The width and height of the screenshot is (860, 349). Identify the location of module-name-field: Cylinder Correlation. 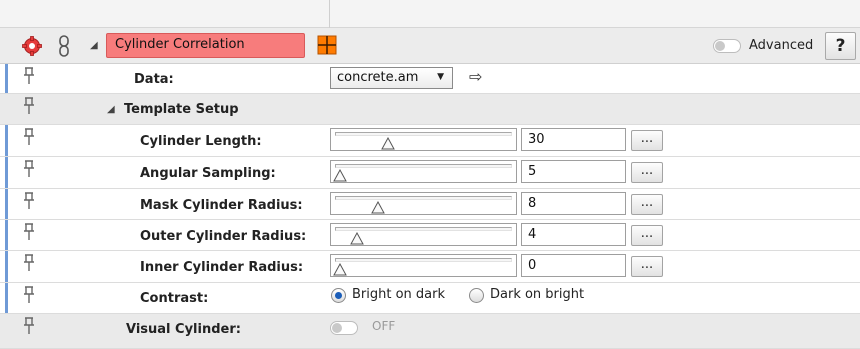
(205, 45).